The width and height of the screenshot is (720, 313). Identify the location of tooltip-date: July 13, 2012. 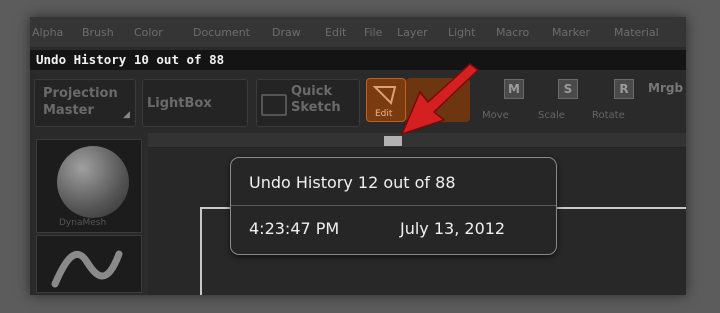
(453, 228).